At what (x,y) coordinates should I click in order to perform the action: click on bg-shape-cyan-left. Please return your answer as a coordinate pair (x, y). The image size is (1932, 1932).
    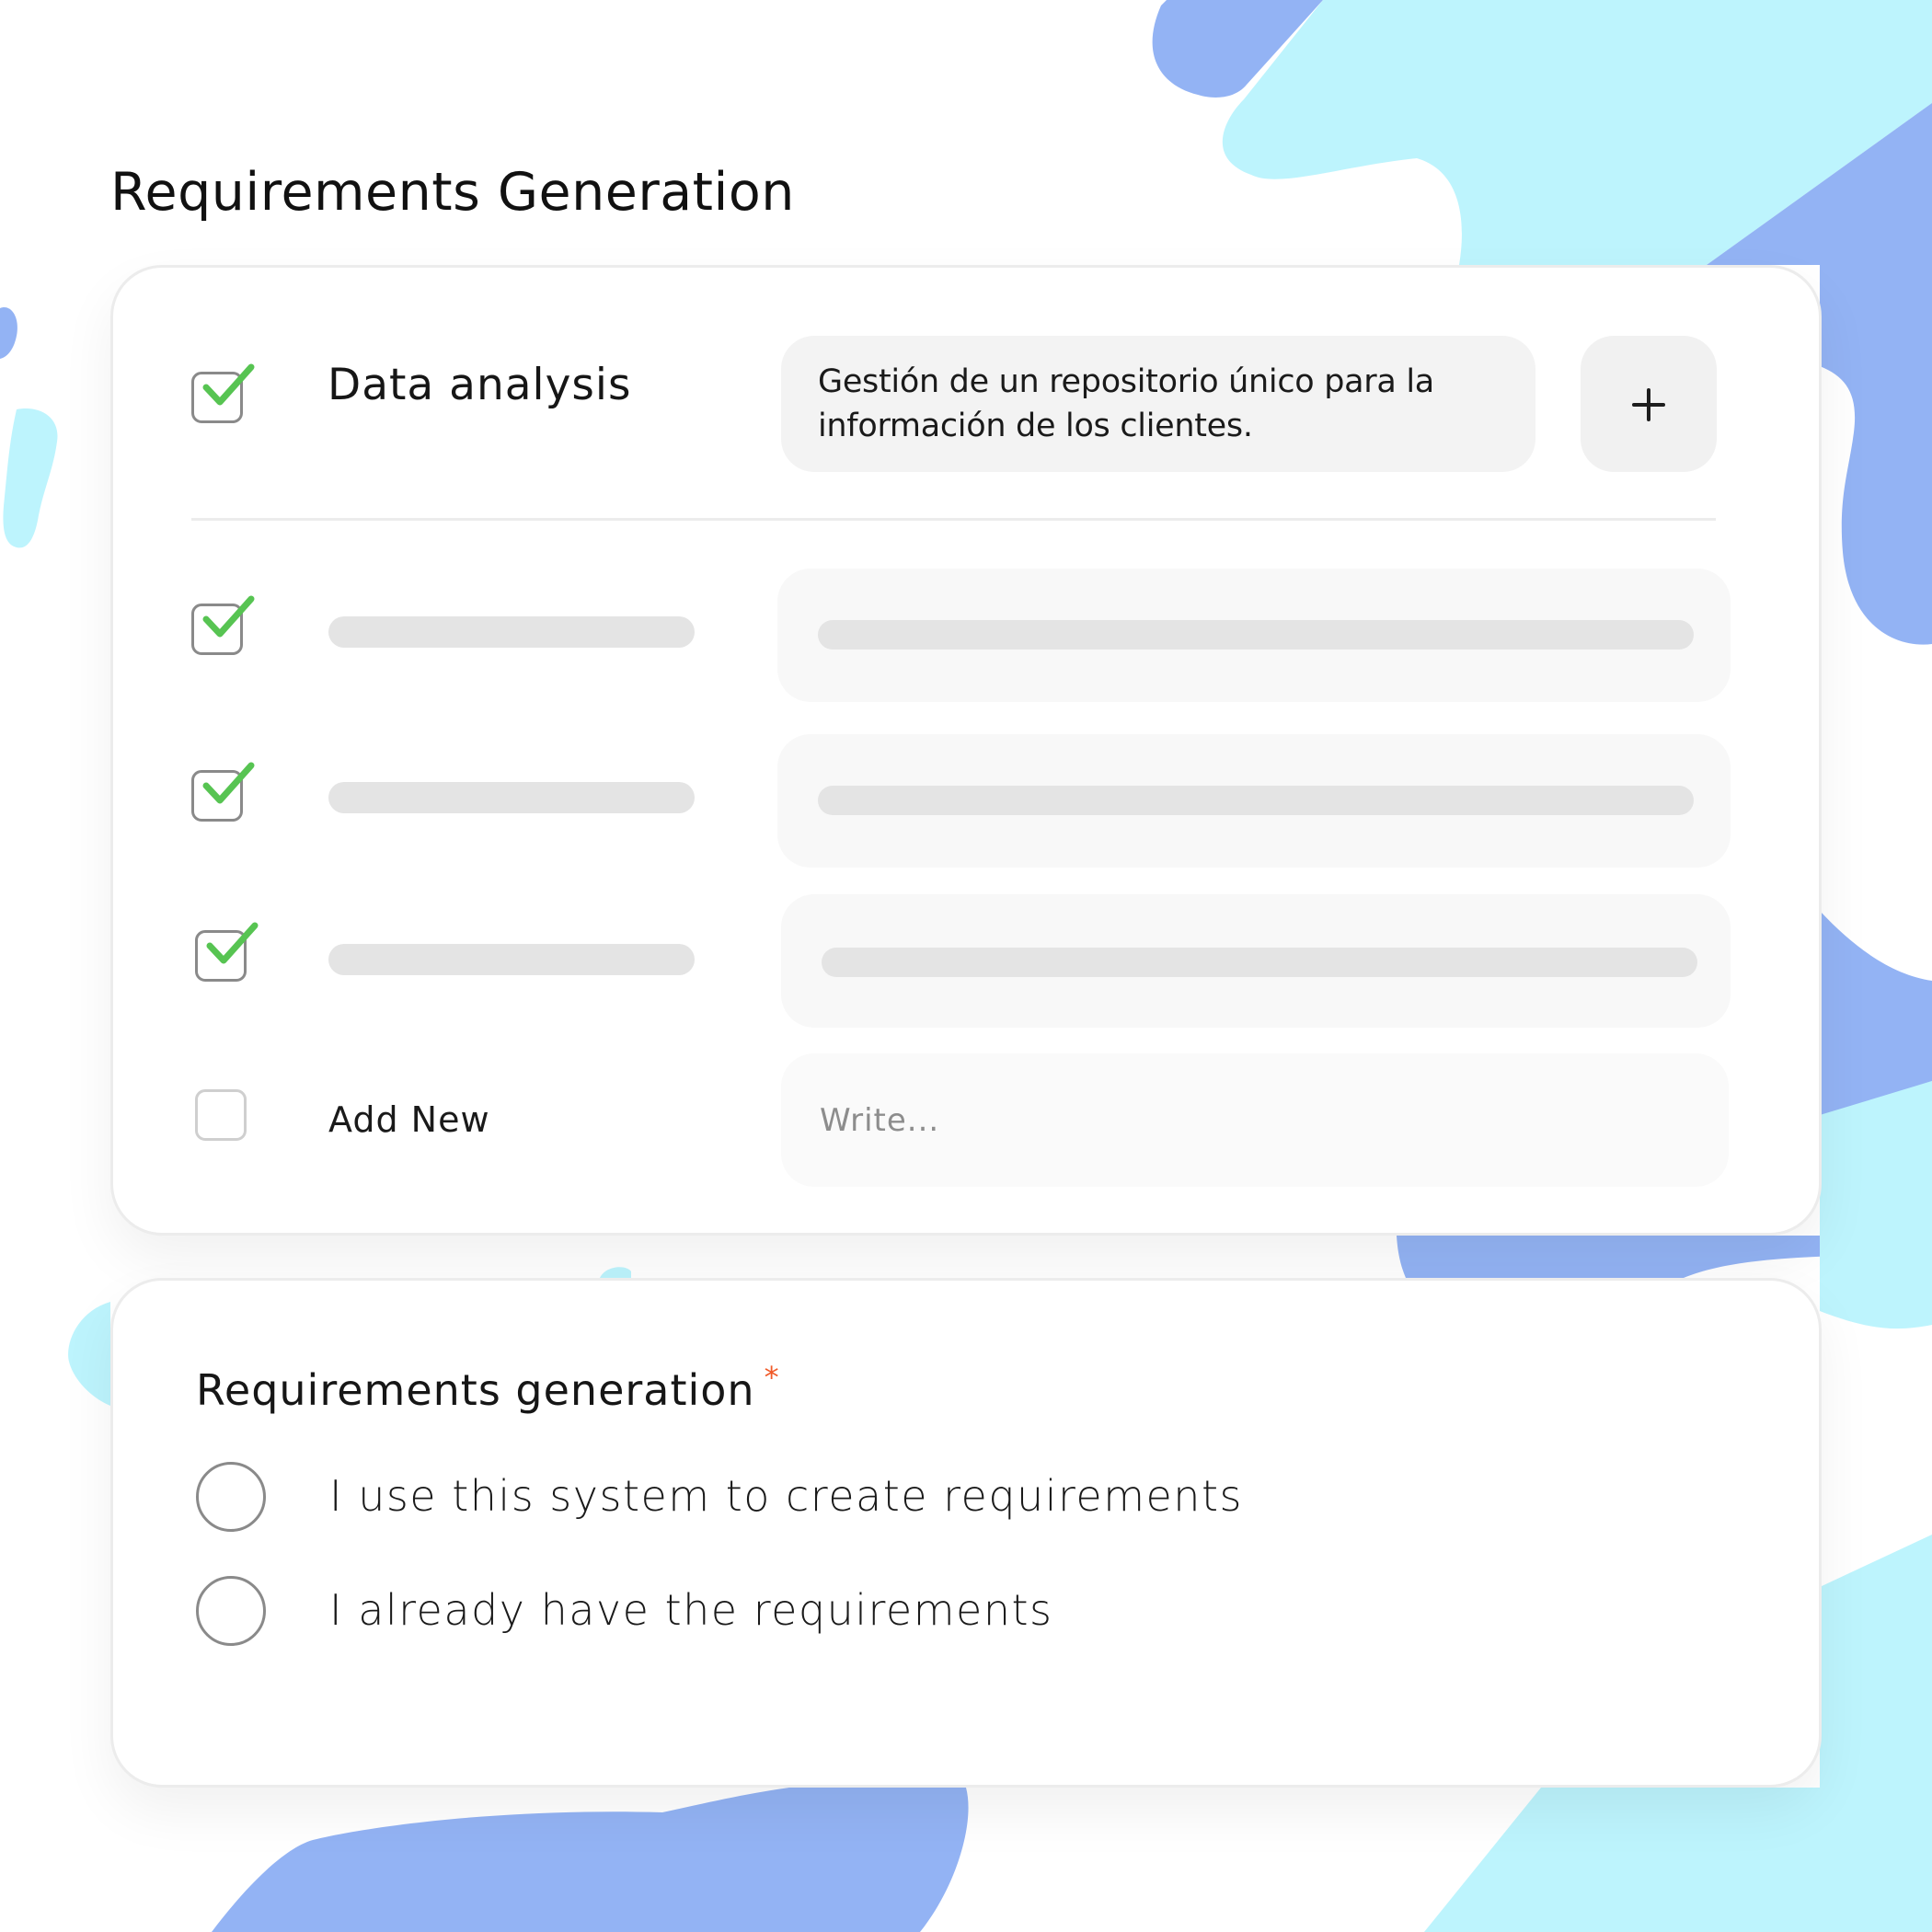
    Looking at the image, I should click on (89, 1354).